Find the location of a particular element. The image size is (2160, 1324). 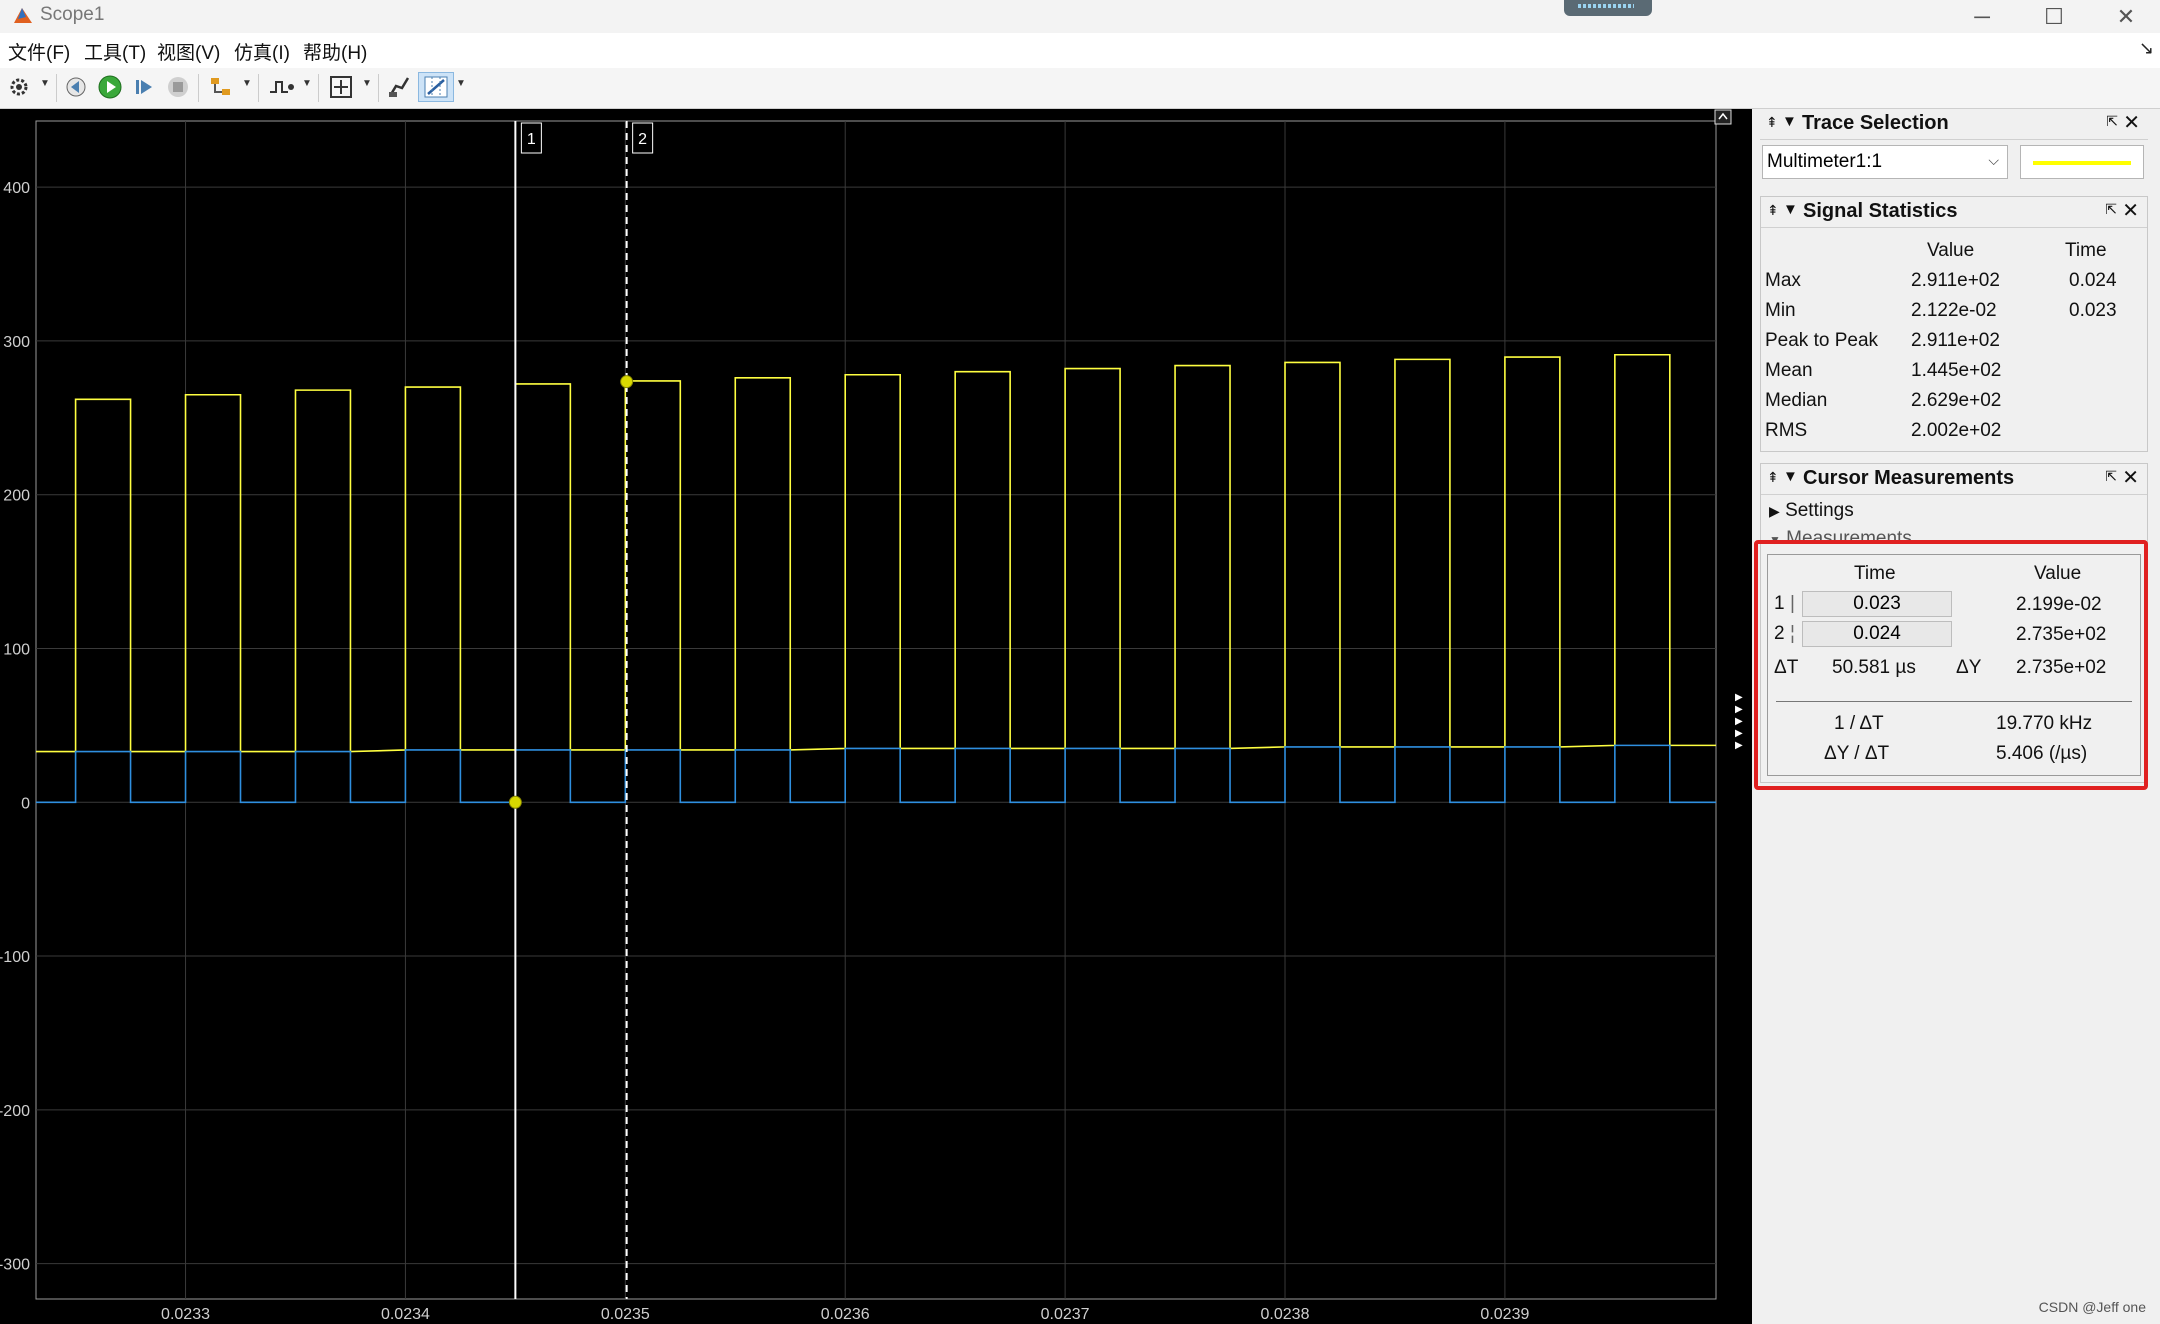

x-tick-label: 0.0234 is located at coordinates (405, 1314).